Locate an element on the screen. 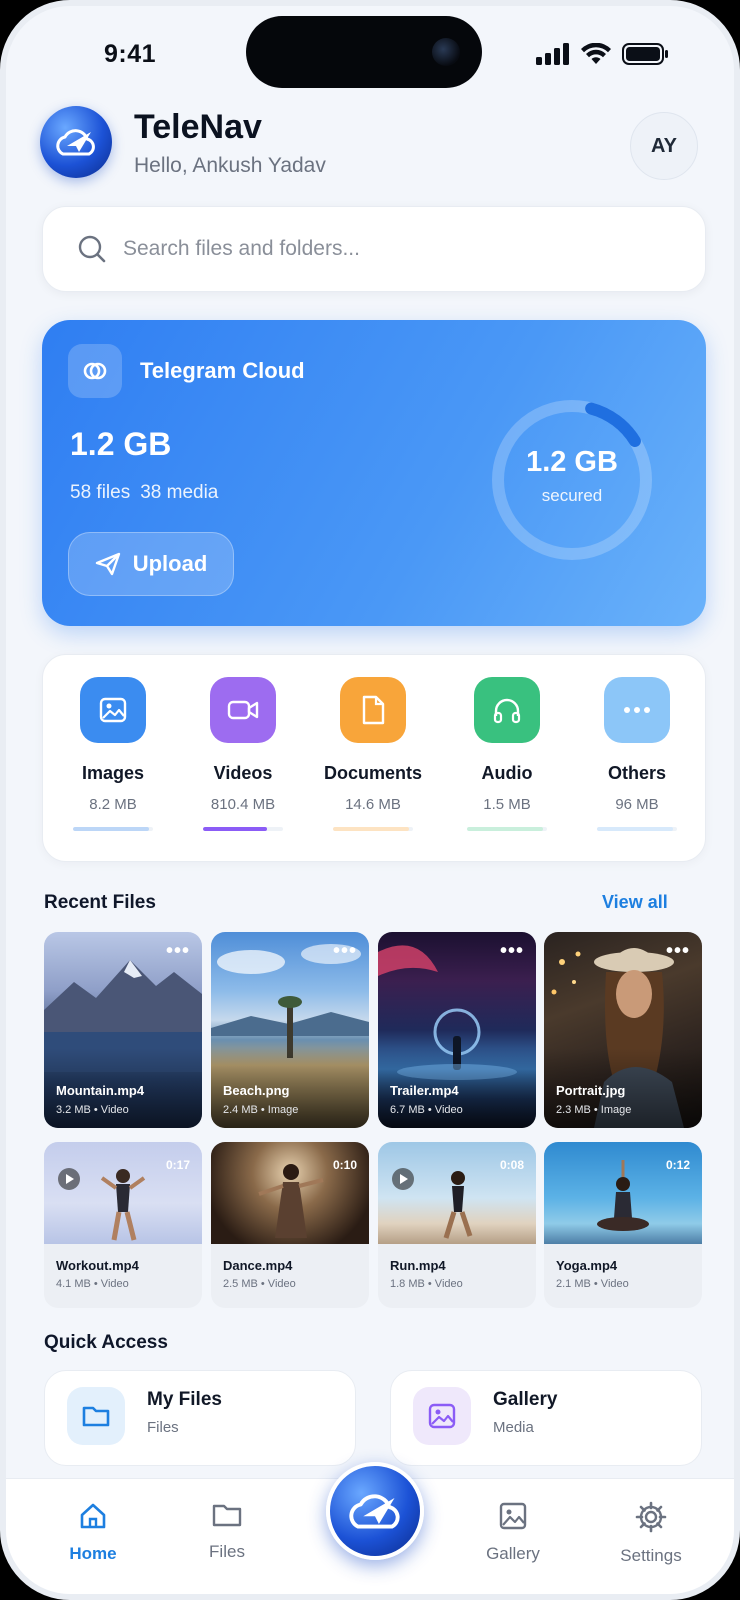 This screenshot has height=1600, width=740. file-tile: ••• Beach.png 2.4 MB • Image is located at coordinates (290, 1030).